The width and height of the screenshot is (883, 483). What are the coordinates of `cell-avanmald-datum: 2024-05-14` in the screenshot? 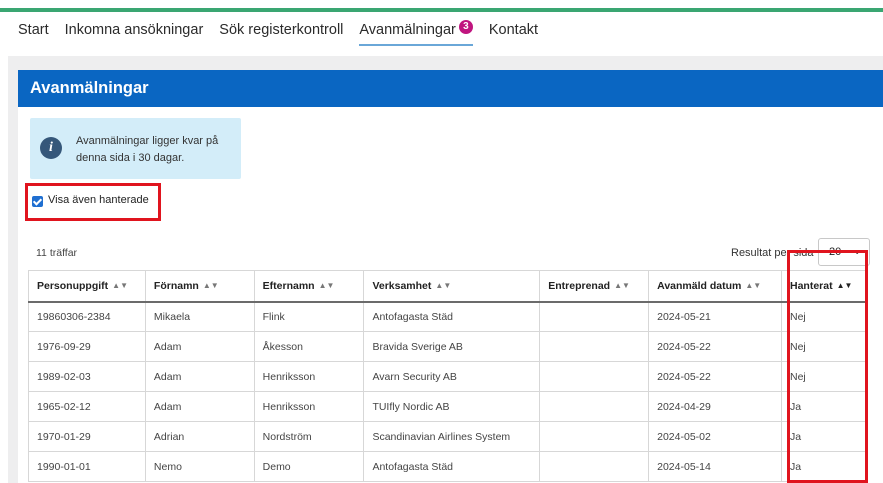 It's located at (715, 466).